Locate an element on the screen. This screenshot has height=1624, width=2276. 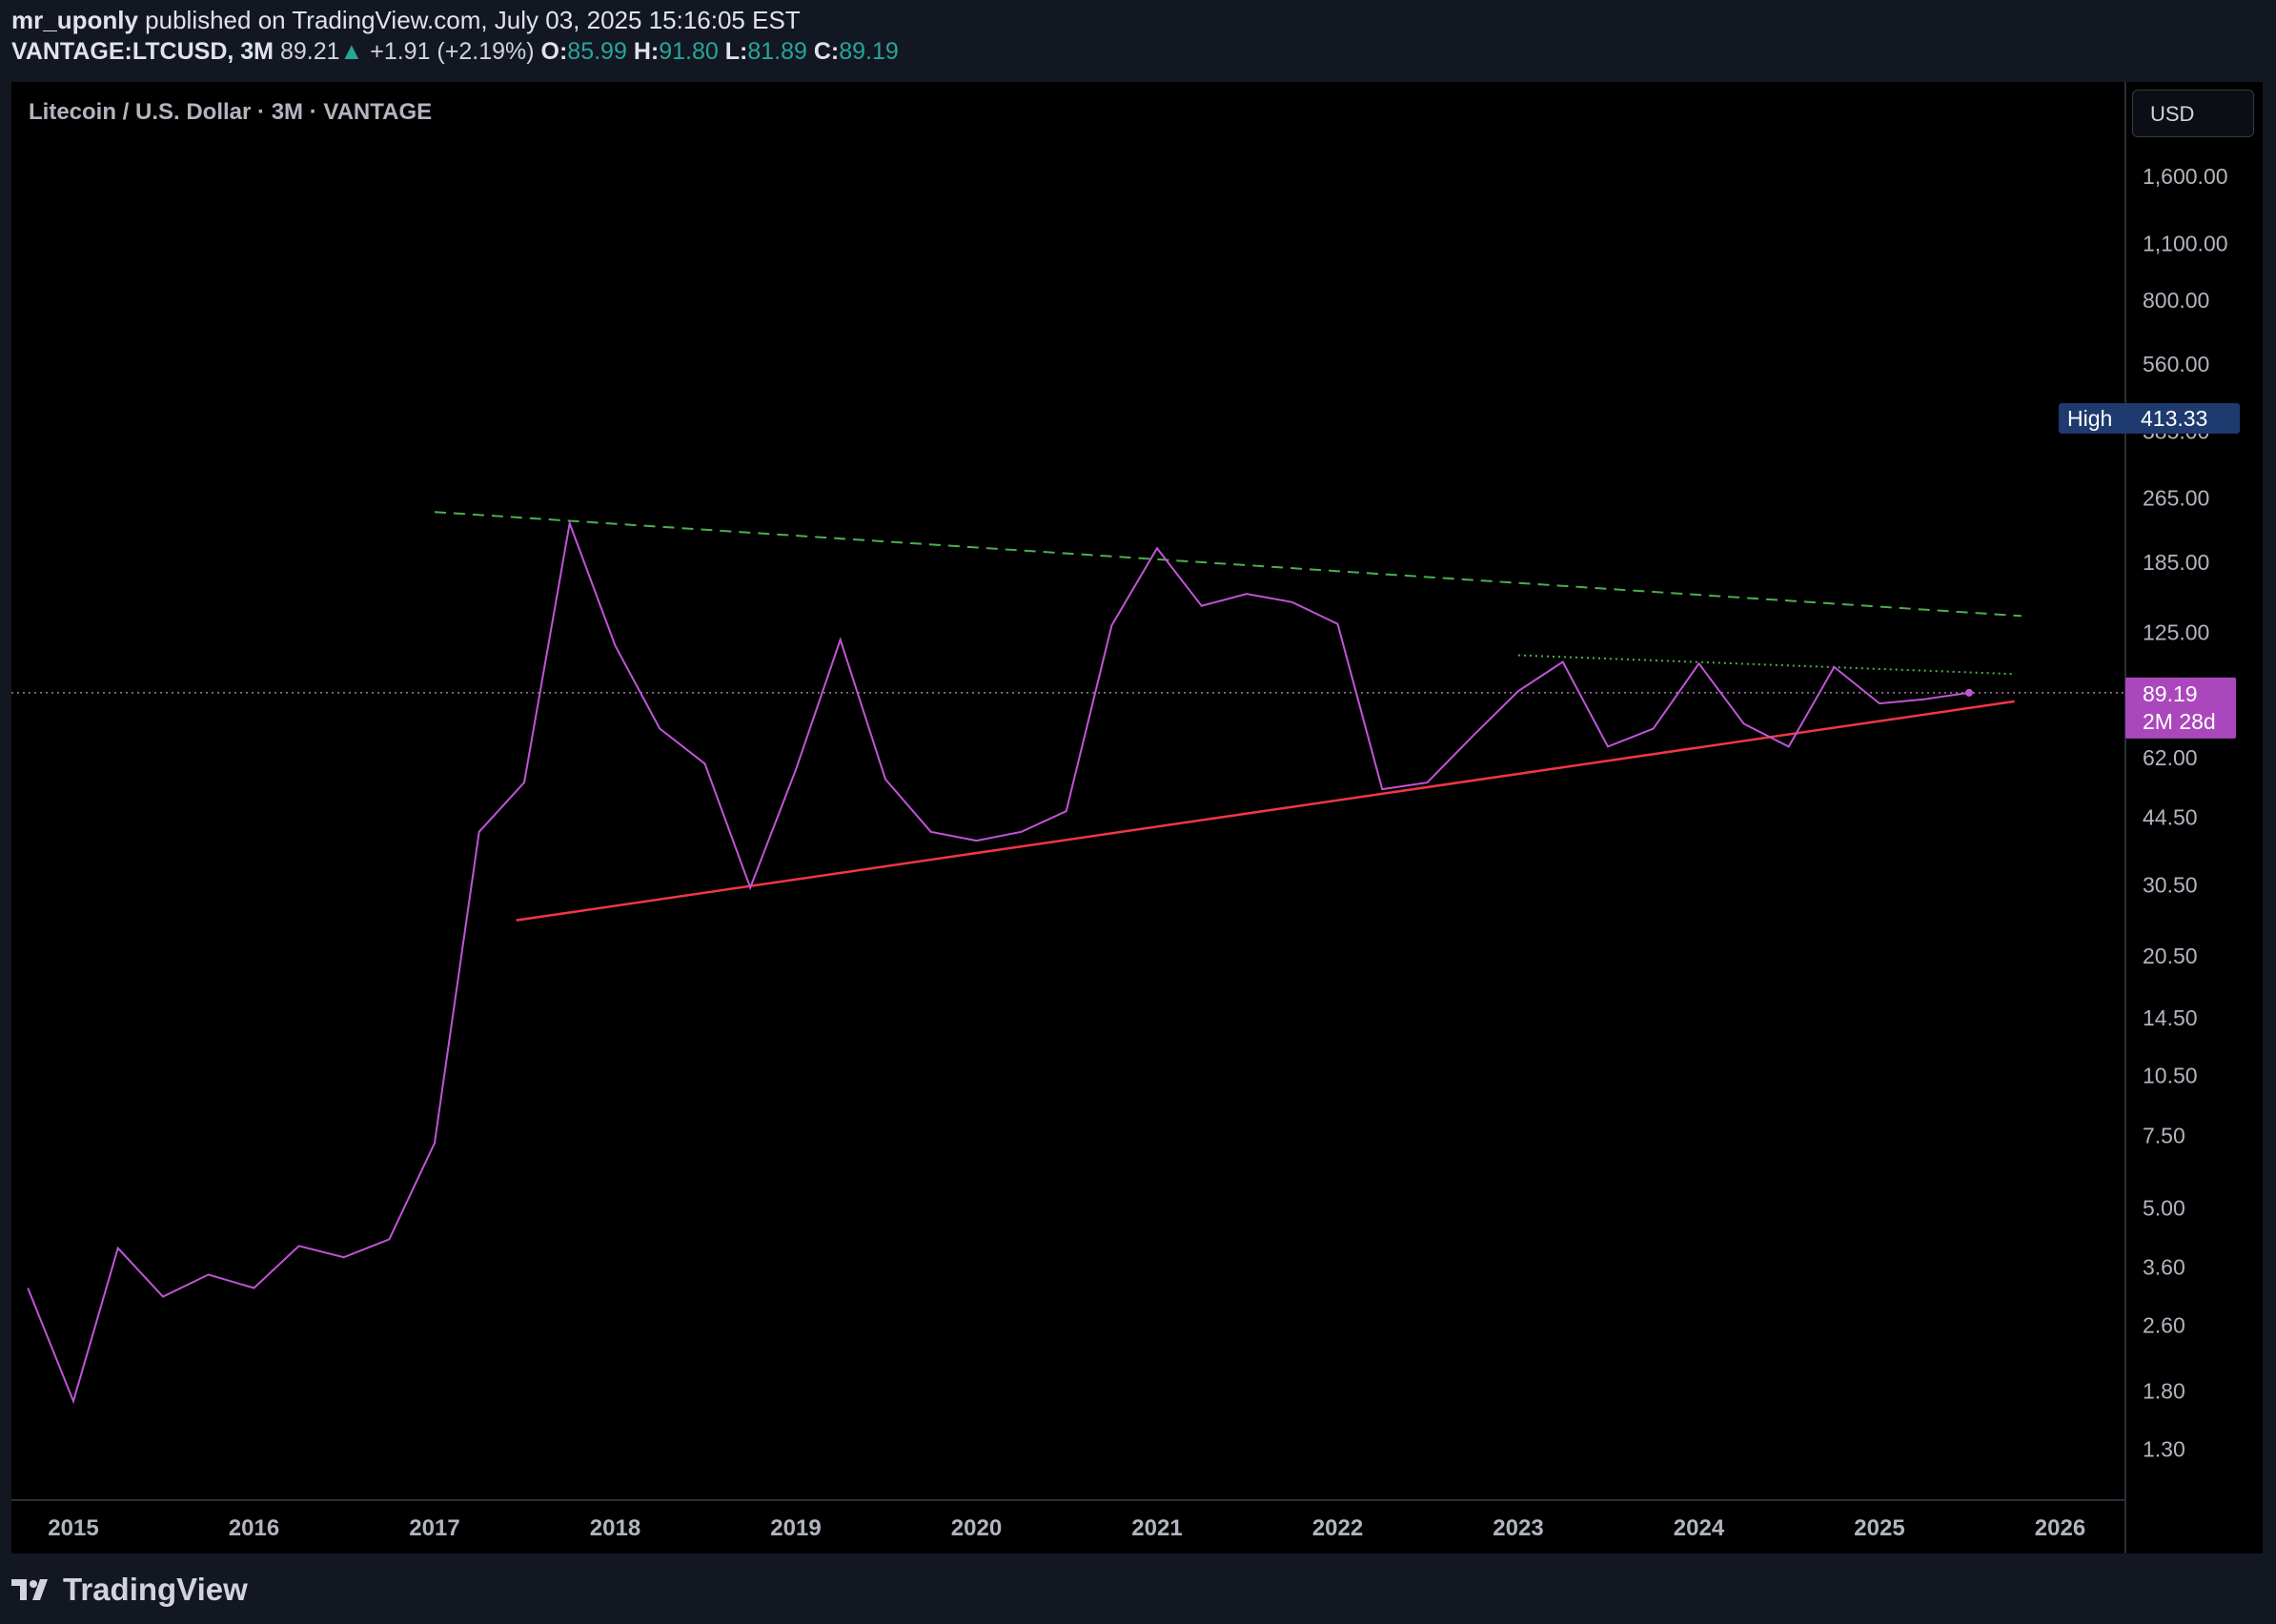
y-tick-label: 5.00 is located at coordinates (2164, 1208).